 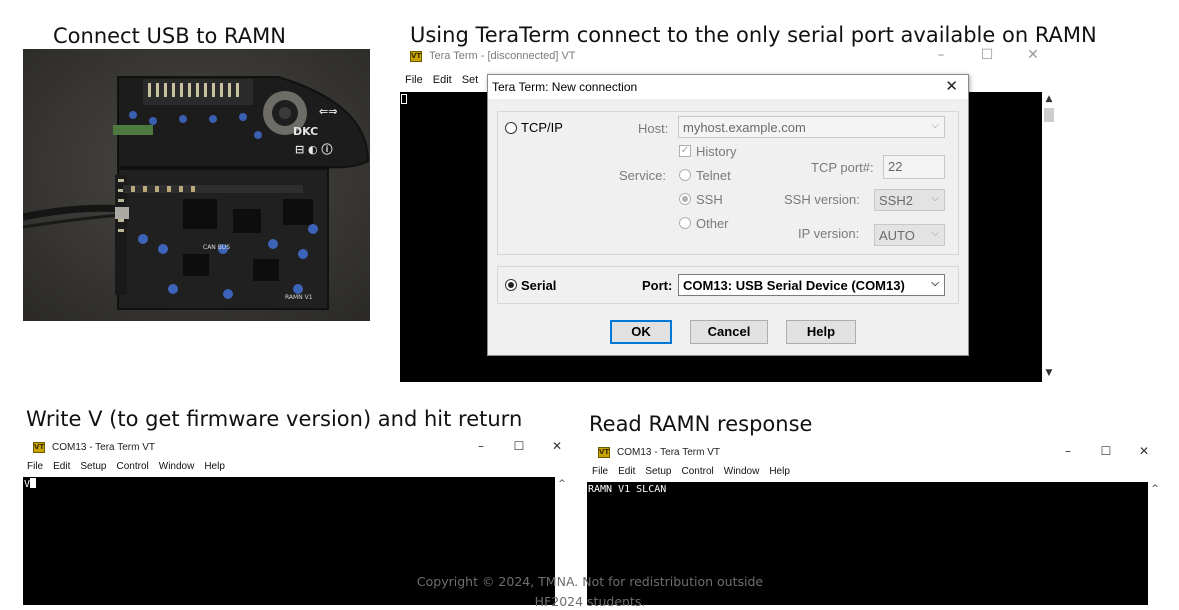 I want to click on bottom-right-menubar: File Edit Setup Control Window Help, so click(x=696, y=471).